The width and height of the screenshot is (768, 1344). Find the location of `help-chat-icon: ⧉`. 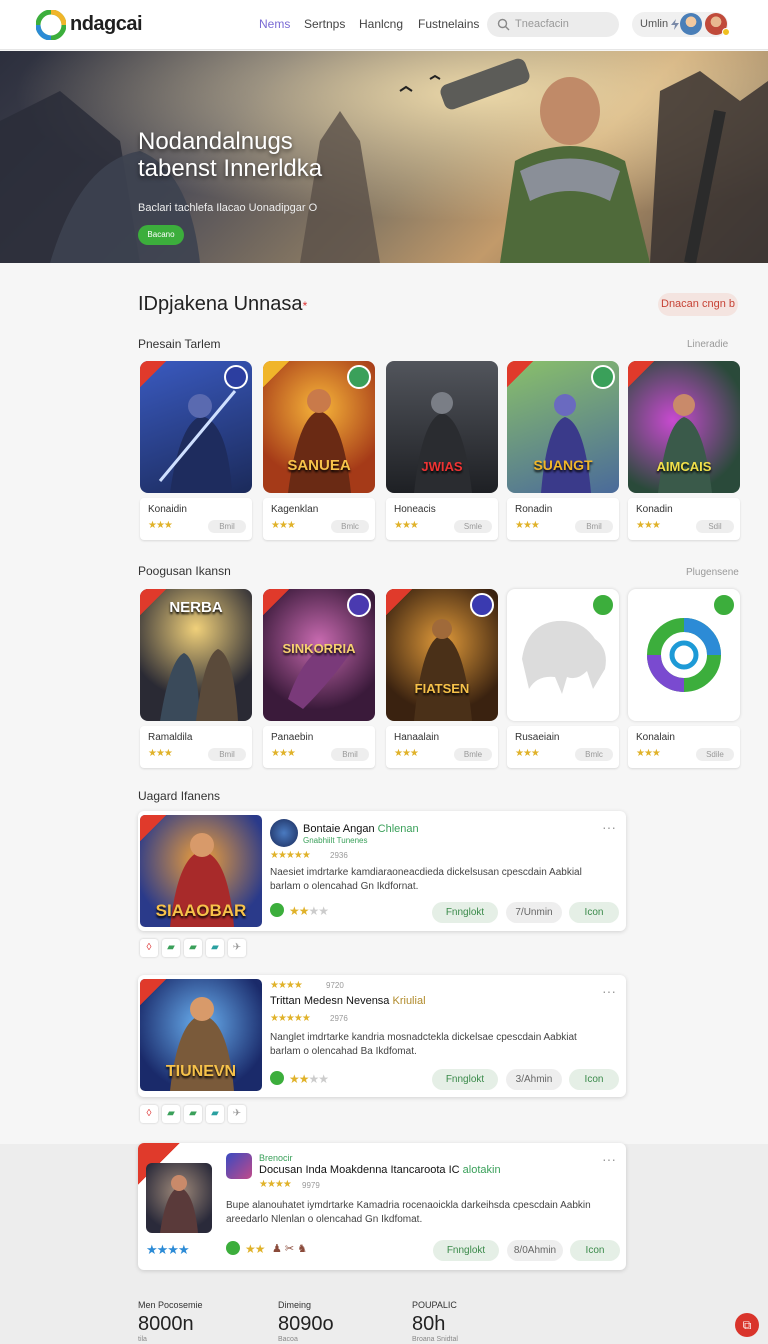

help-chat-icon: ⧉ is located at coordinates (747, 1325).